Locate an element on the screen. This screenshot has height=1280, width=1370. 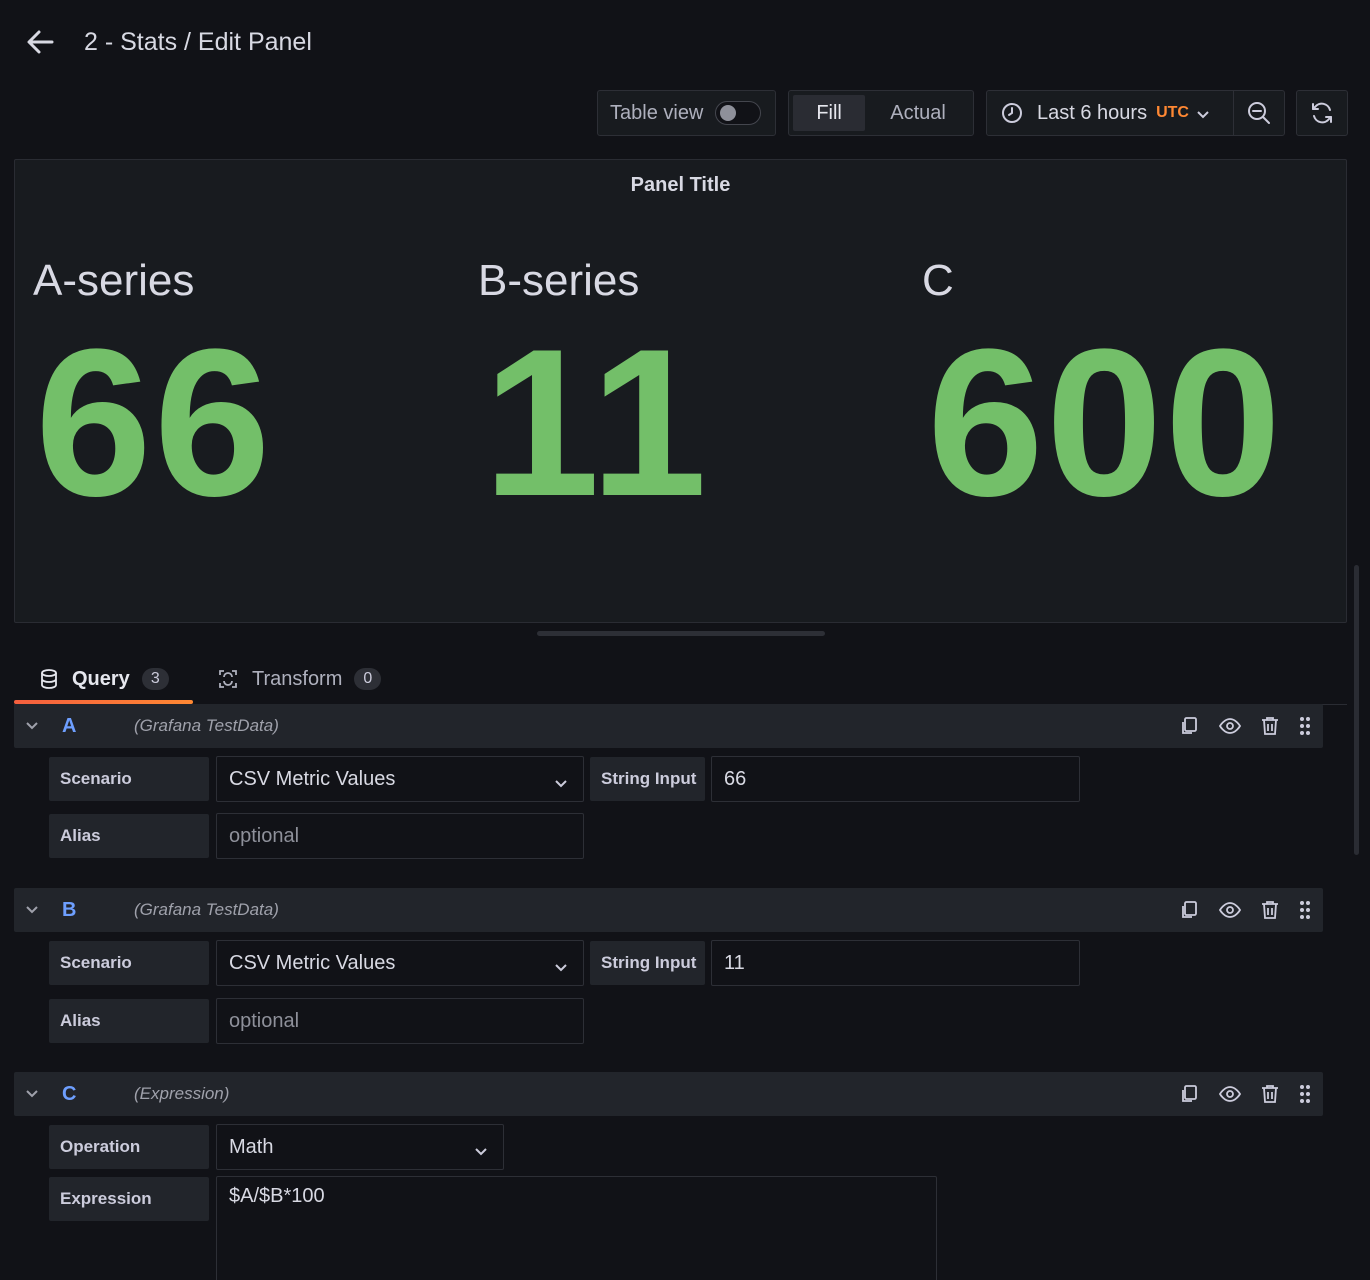
zoom-out-button is located at coordinates (1259, 113).